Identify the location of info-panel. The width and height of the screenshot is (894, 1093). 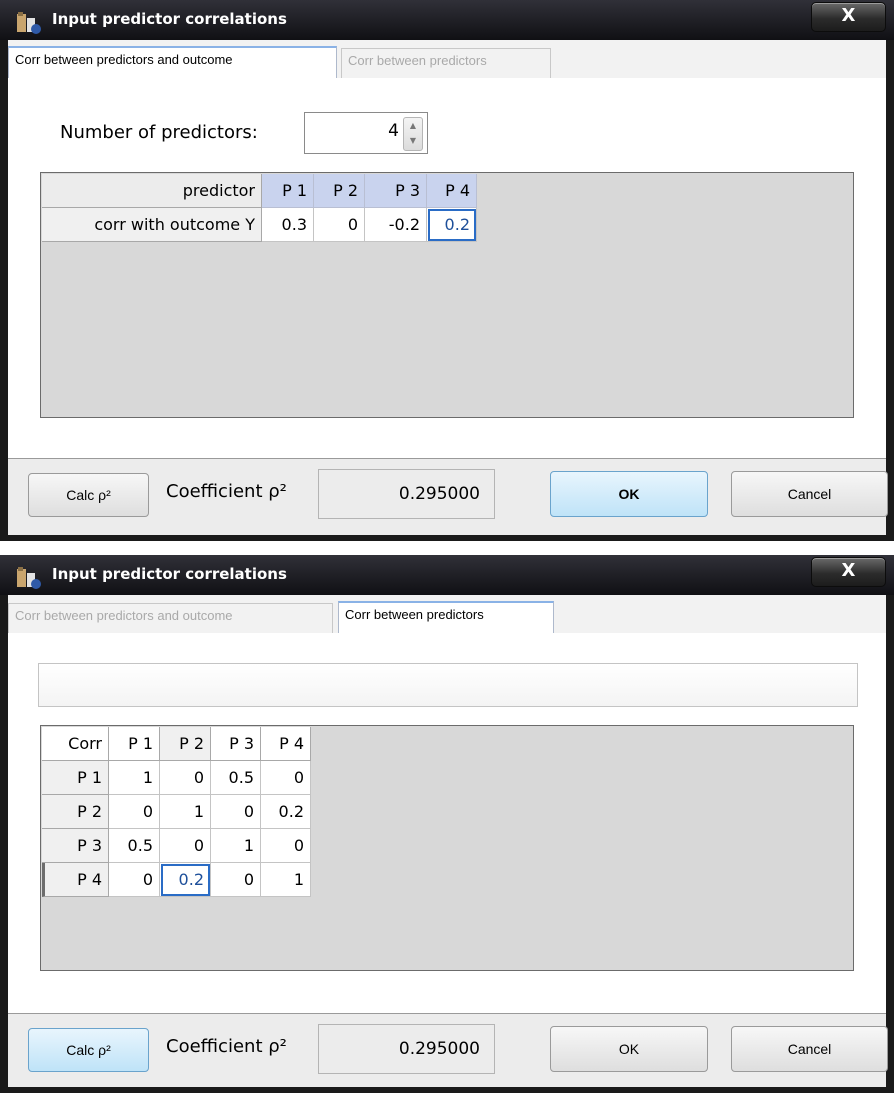
(448, 685).